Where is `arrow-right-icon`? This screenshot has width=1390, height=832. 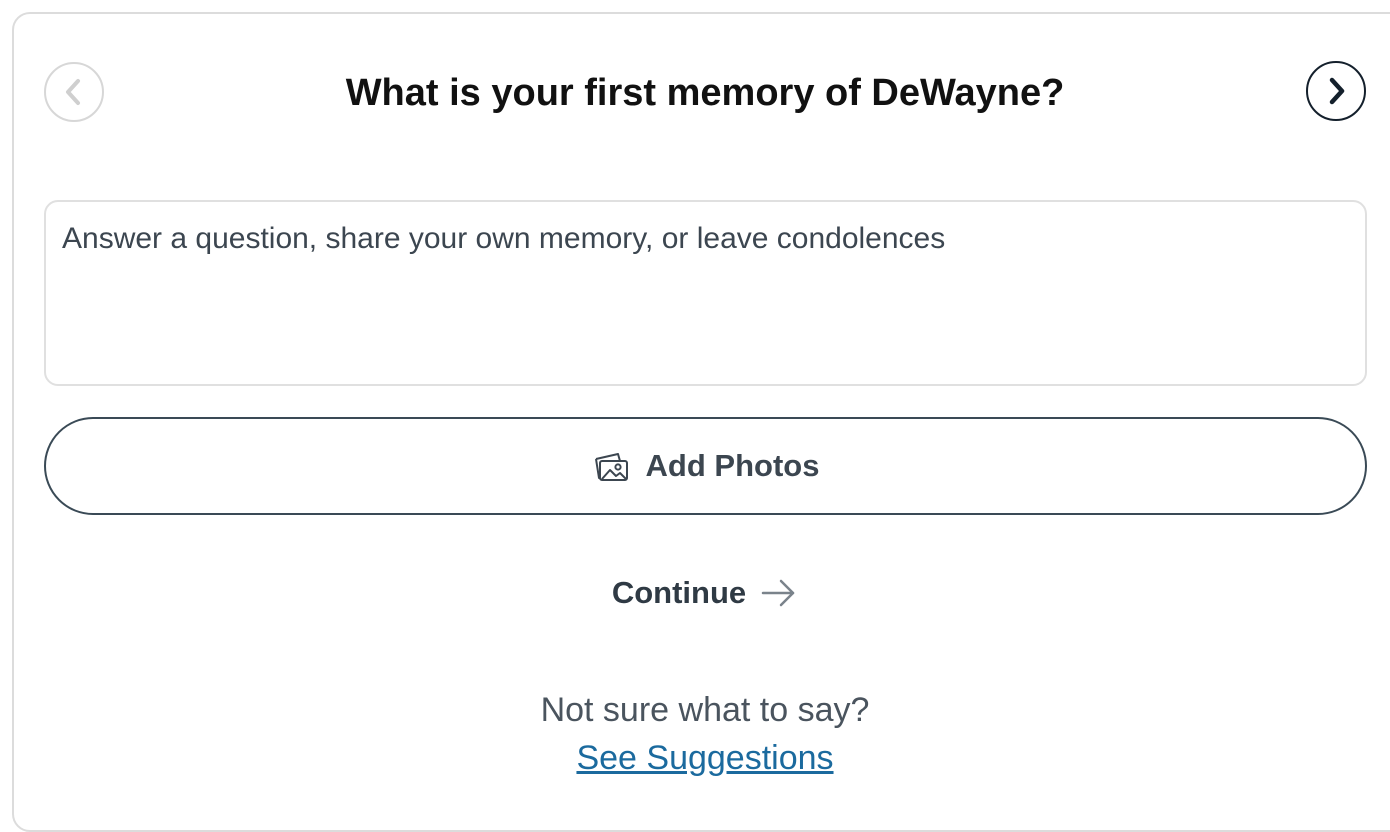
arrow-right-icon is located at coordinates (778, 593).